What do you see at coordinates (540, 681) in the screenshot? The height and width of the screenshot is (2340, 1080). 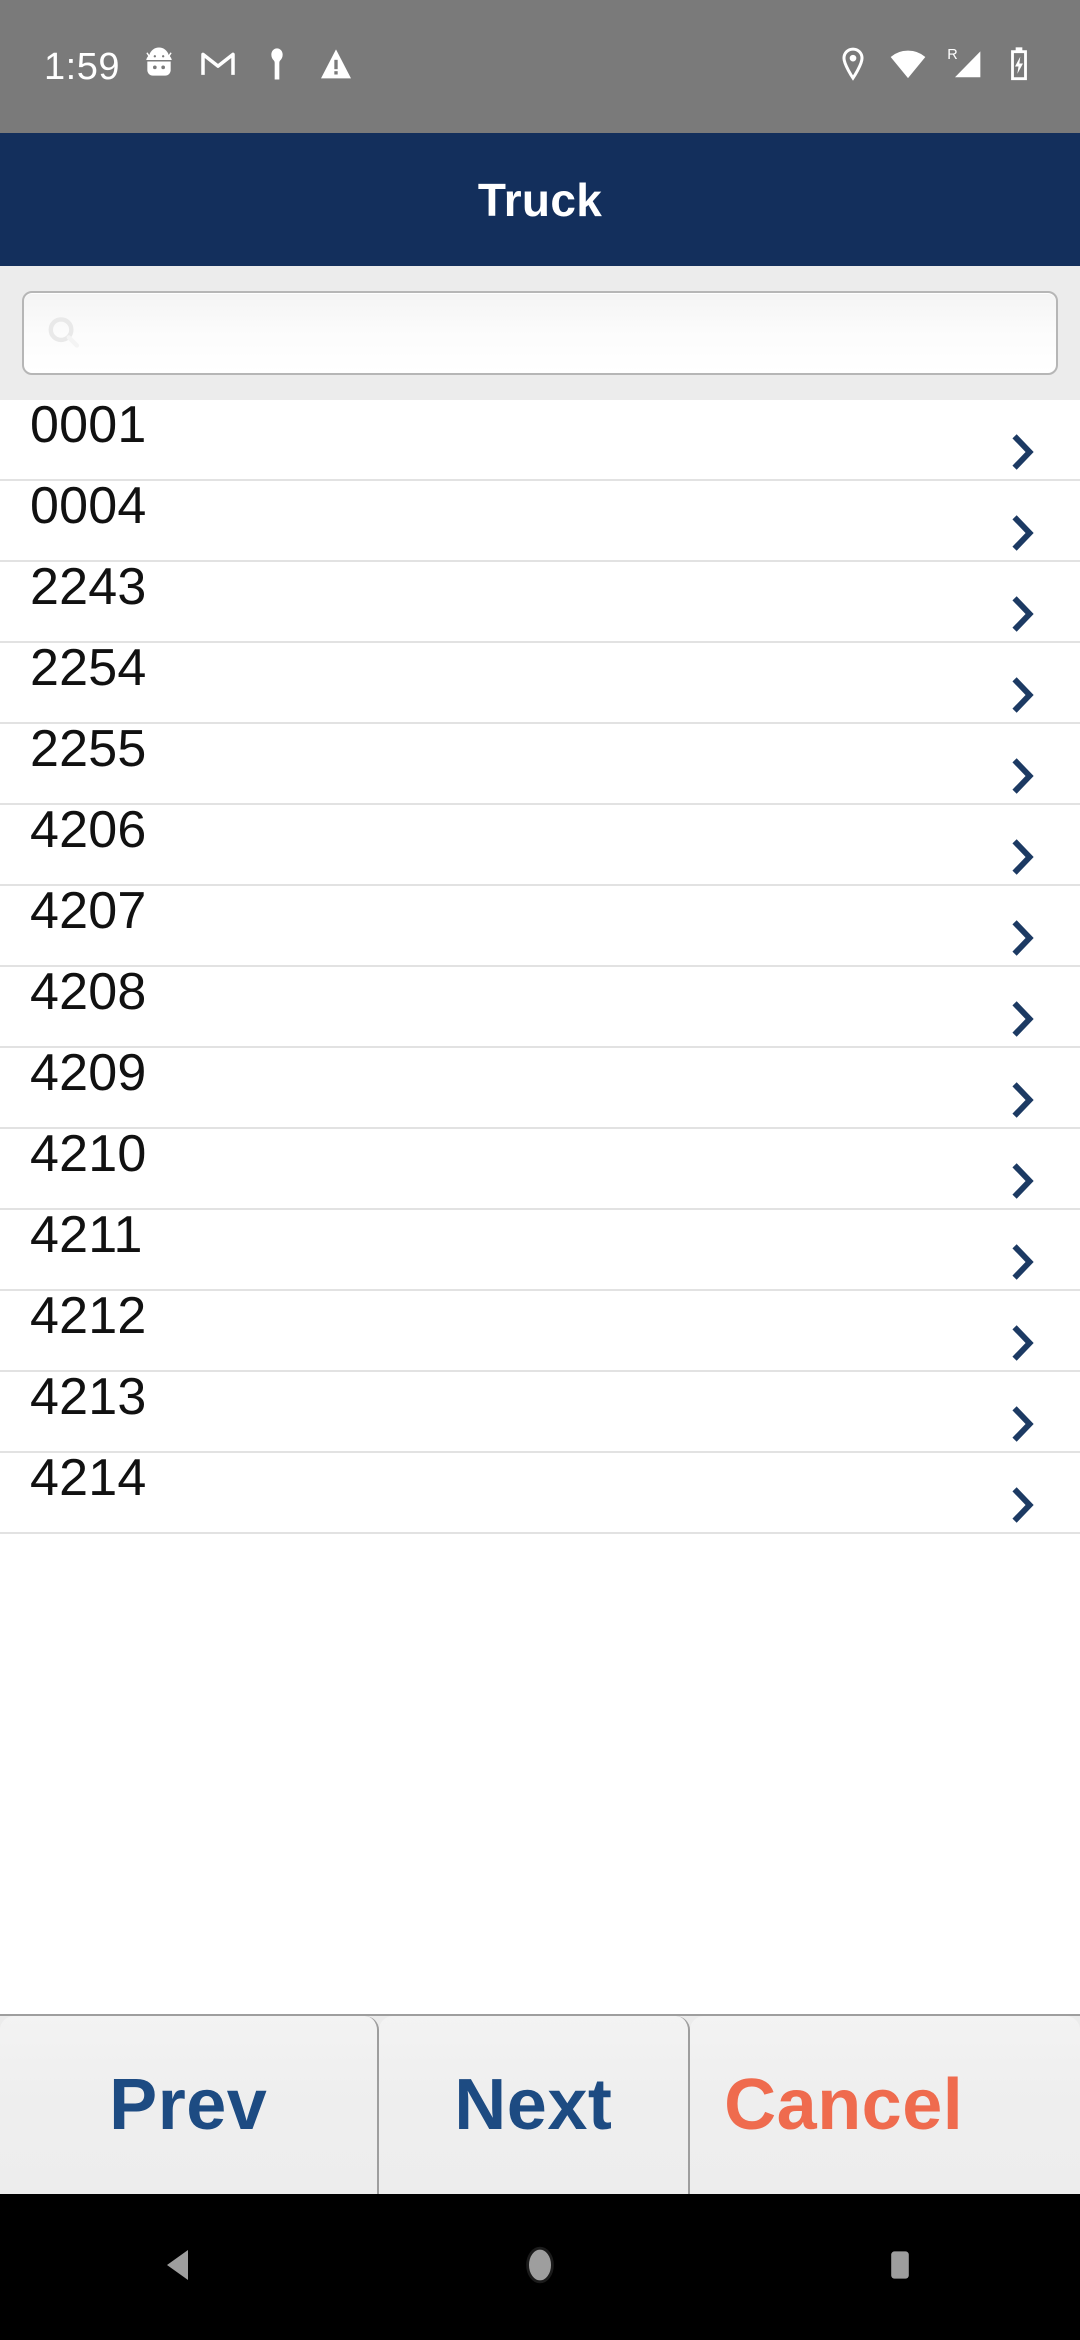 I see `list-item: 2254` at bounding box center [540, 681].